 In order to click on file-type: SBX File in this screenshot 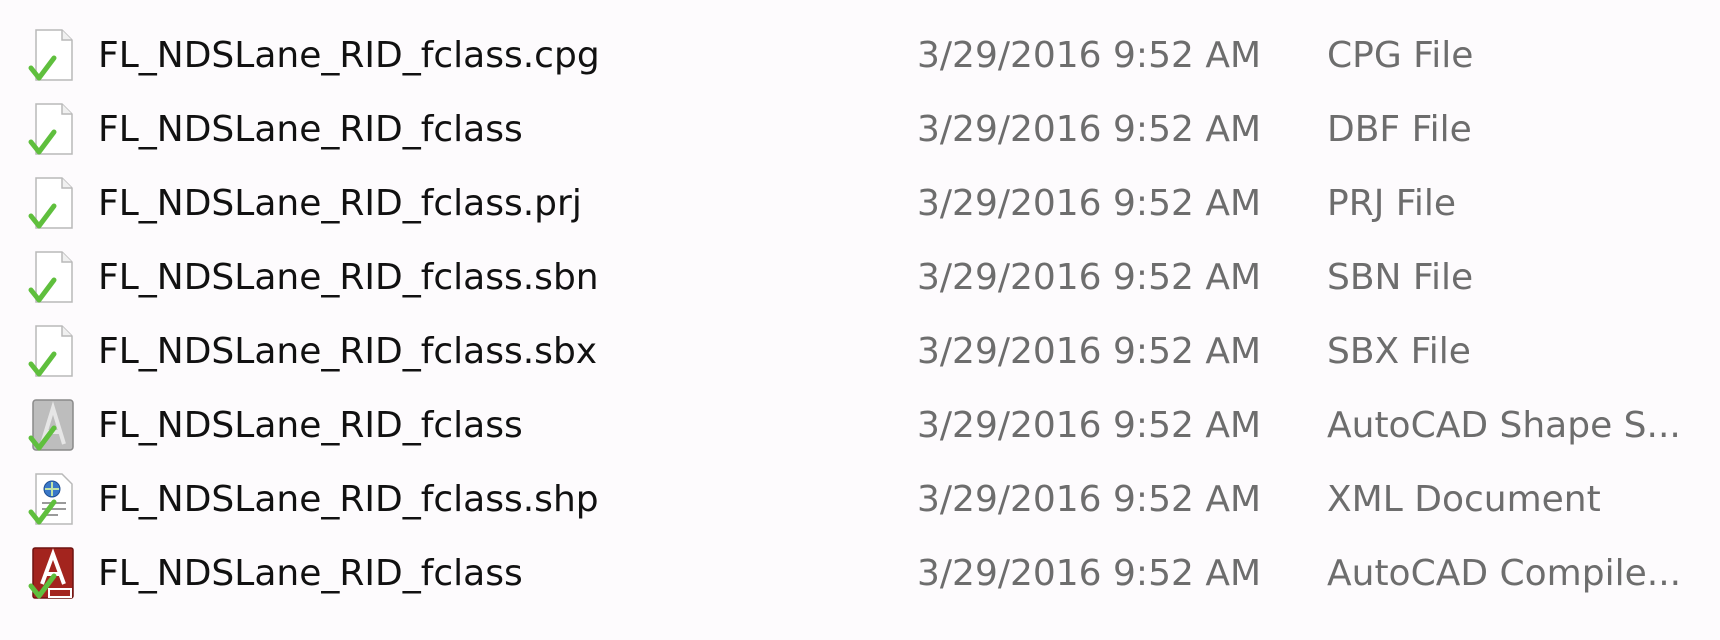, I will do `click(1399, 351)`.